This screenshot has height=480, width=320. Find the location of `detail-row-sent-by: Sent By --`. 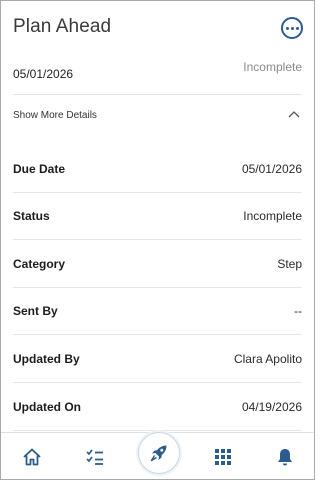

detail-row-sent-by: Sent By -- is located at coordinates (157, 311).